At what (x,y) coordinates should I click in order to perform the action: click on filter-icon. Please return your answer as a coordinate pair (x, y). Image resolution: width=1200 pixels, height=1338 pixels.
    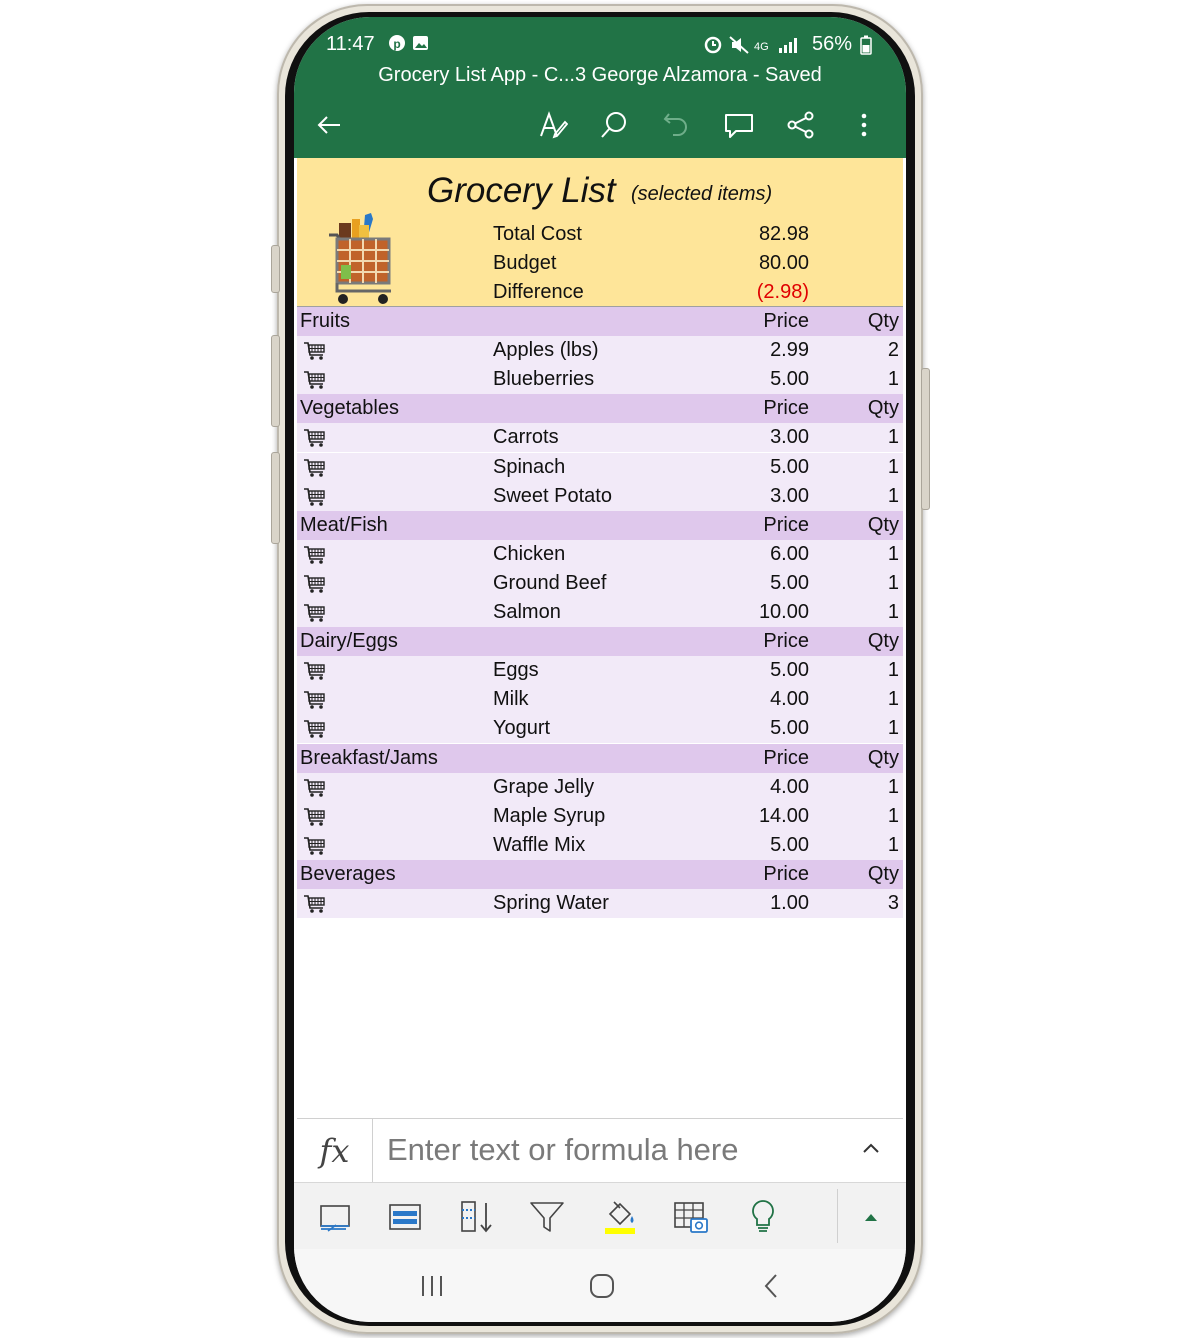
    Looking at the image, I should click on (547, 1217).